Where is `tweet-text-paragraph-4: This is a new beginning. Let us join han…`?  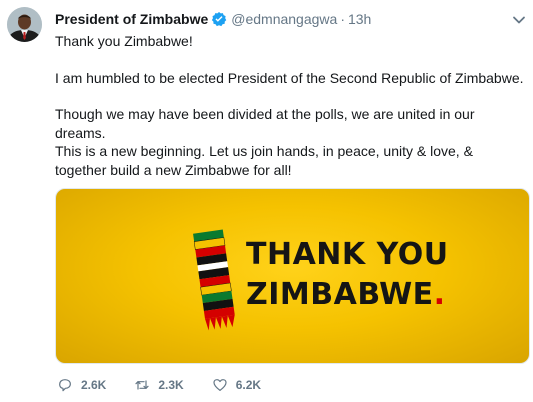
tweet-text-paragraph-4: This is a new beginning. Let us join han… is located at coordinates (264, 160).